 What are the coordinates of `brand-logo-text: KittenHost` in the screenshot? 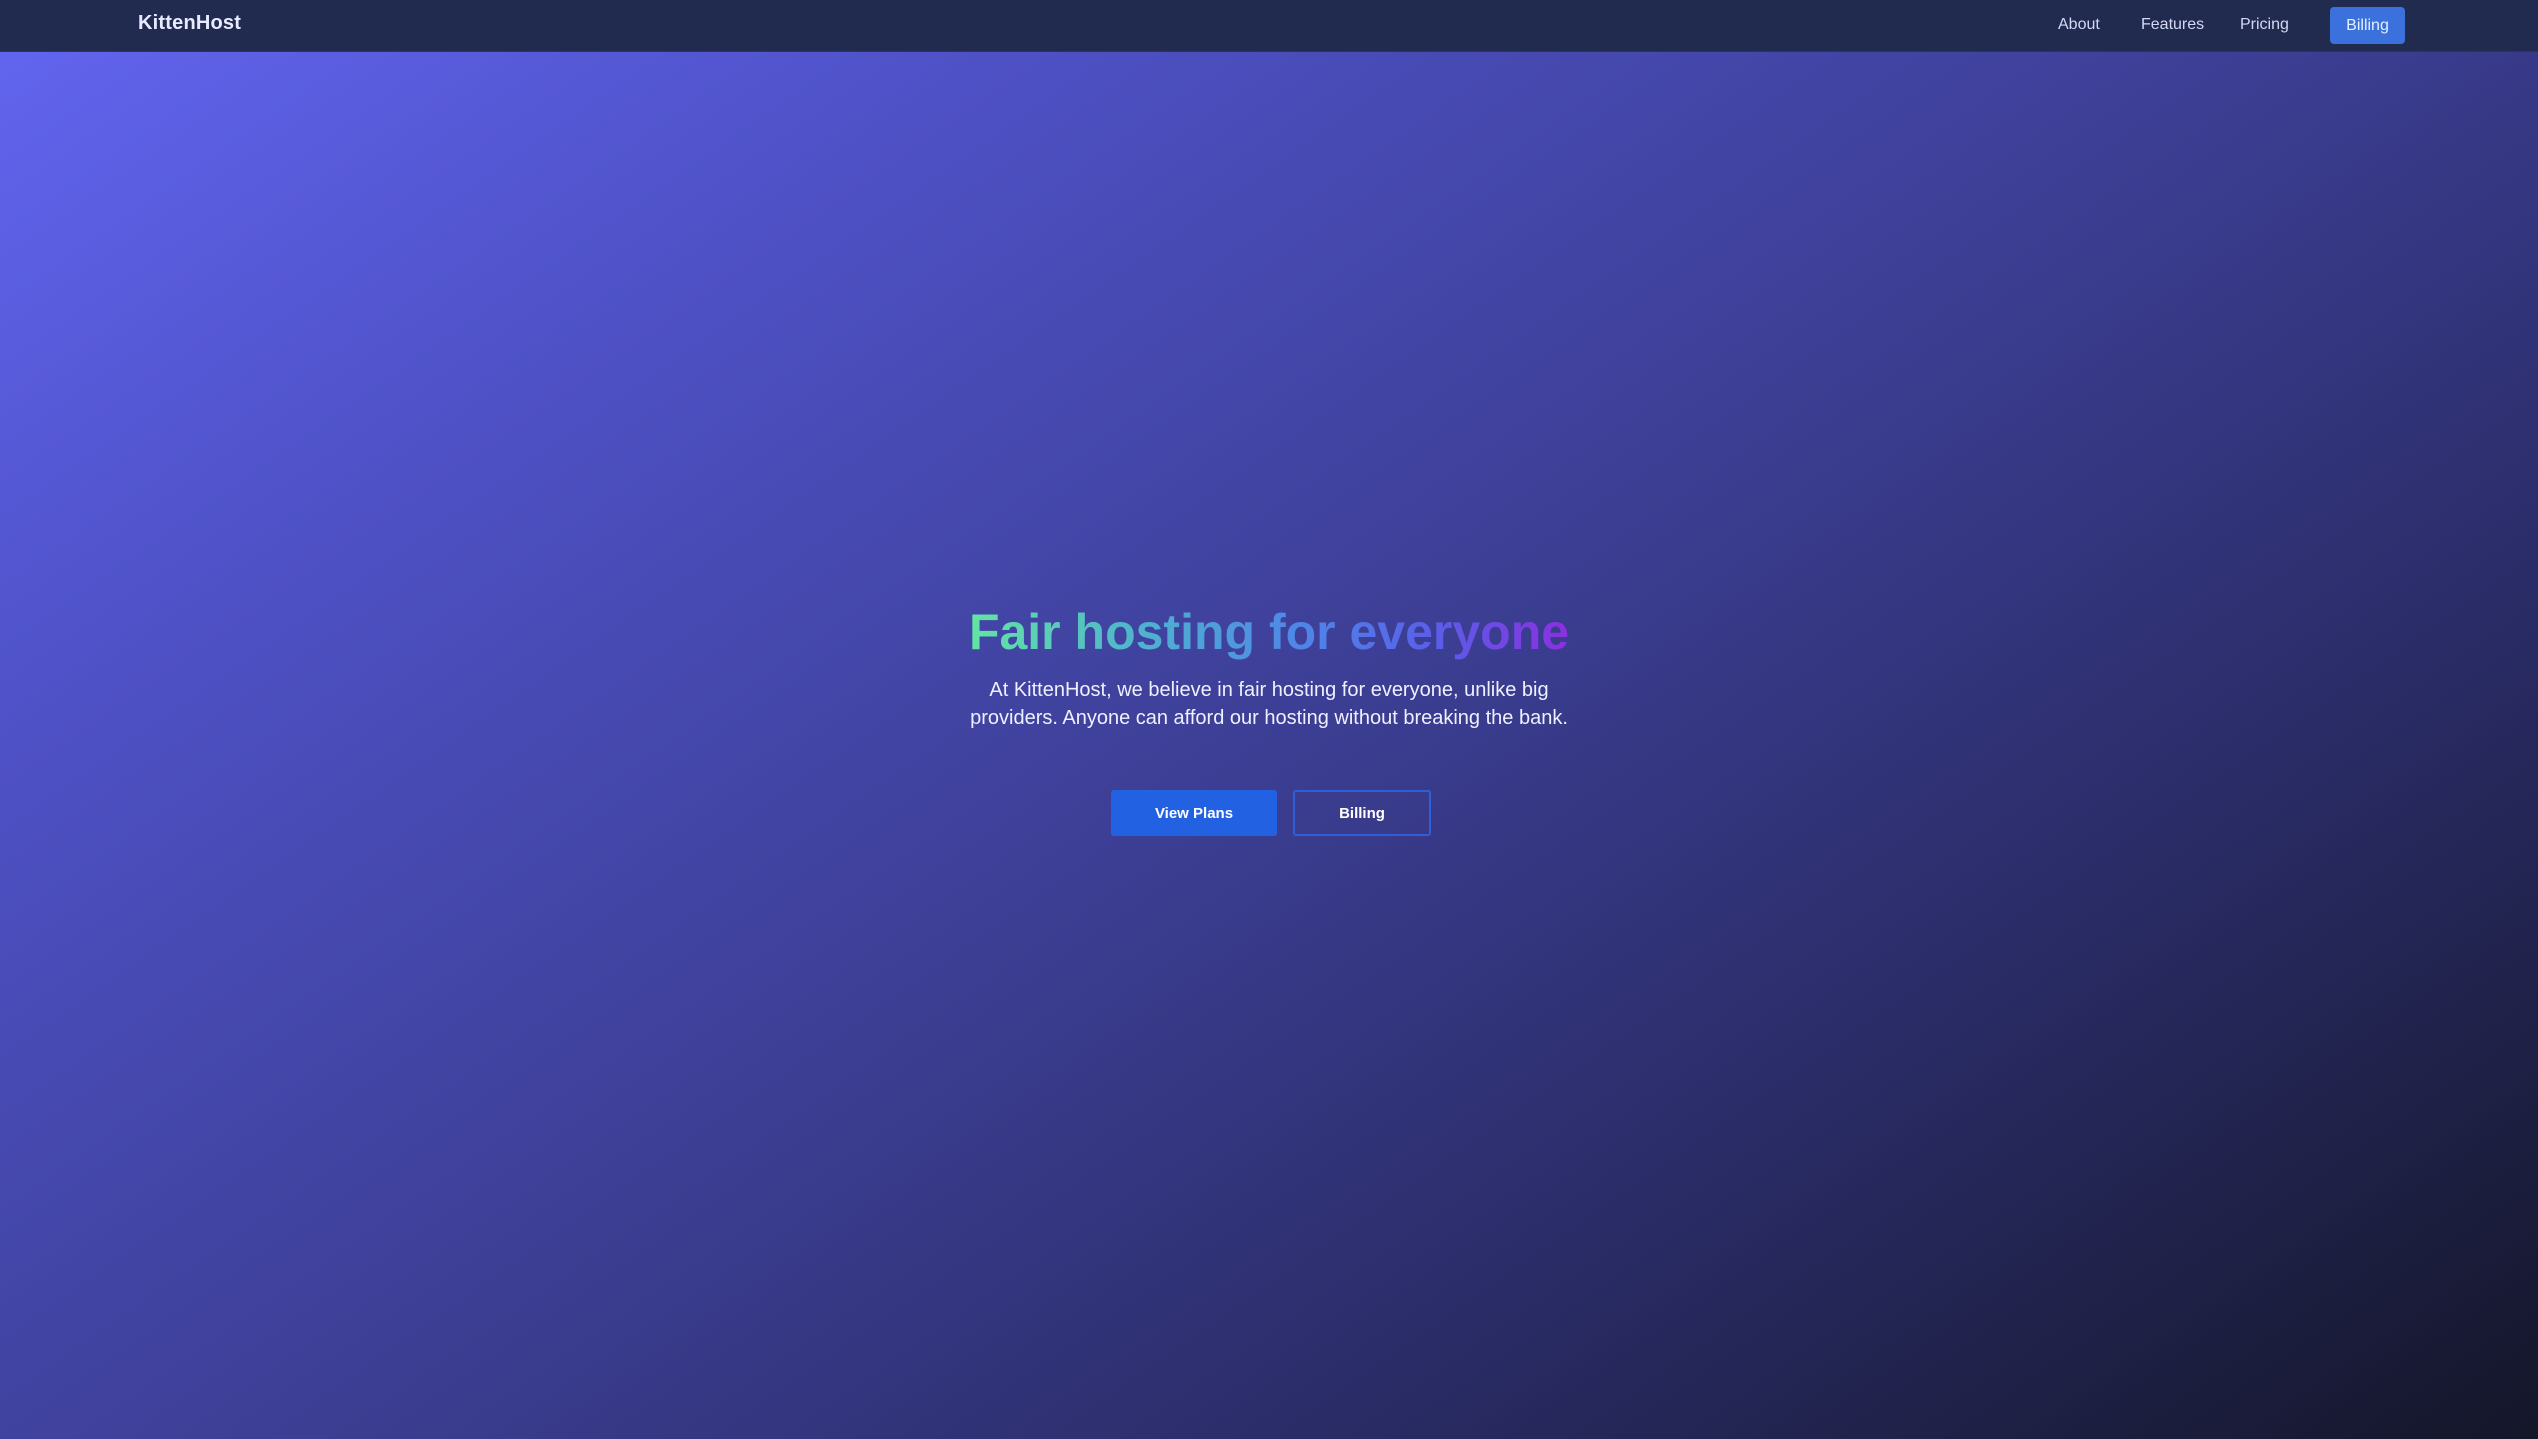 It's located at (189, 23).